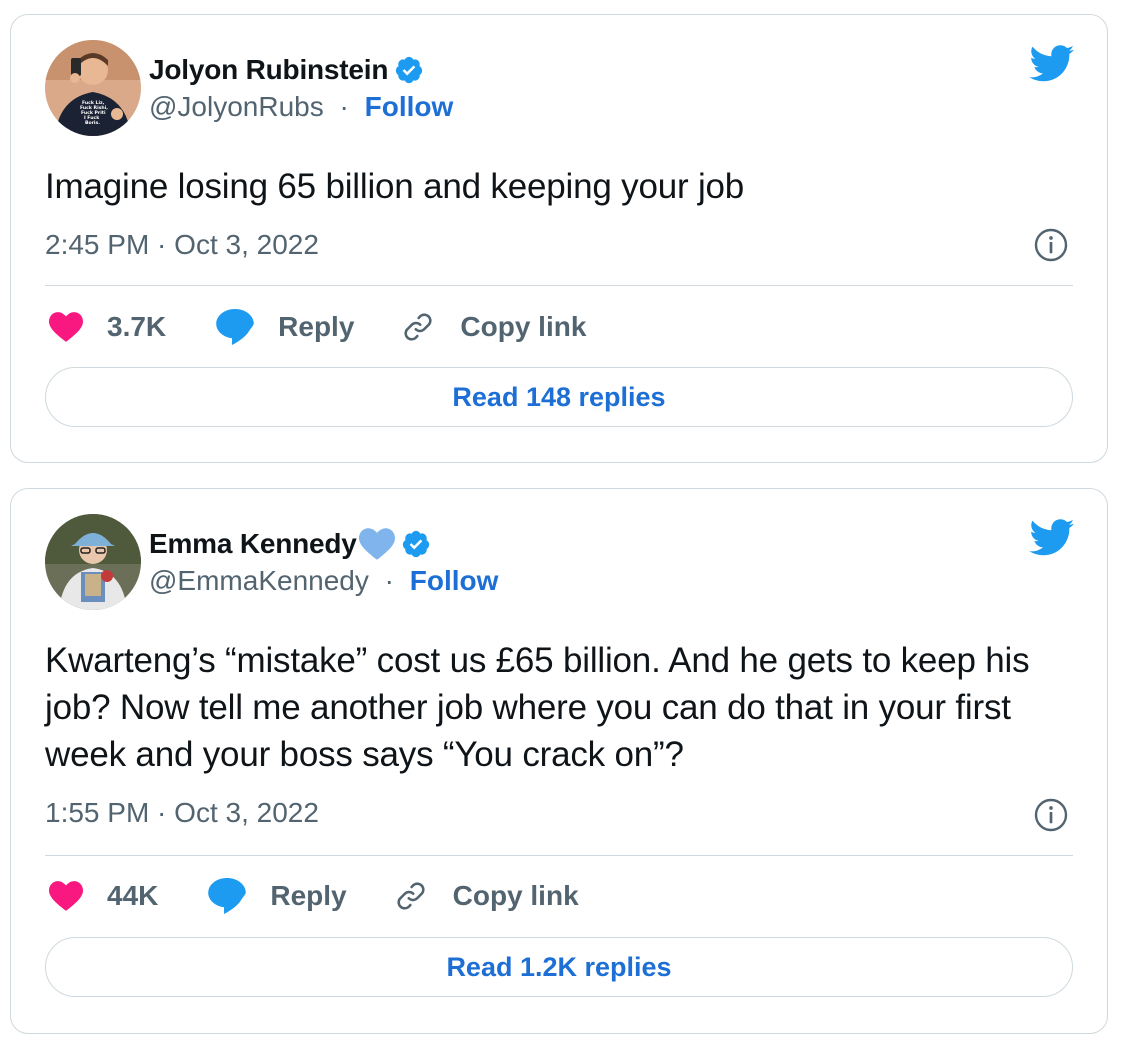  What do you see at coordinates (236, 106) in the screenshot?
I see `author-handle: @JolyonRubs` at bounding box center [236, 106].